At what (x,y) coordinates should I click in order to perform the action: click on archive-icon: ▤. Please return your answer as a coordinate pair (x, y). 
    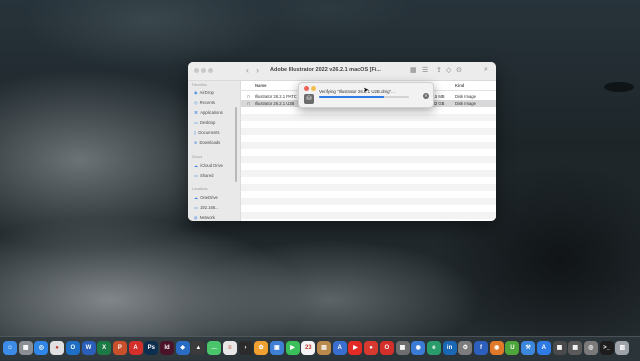
    Looking at the image, I should click on (324, 348).